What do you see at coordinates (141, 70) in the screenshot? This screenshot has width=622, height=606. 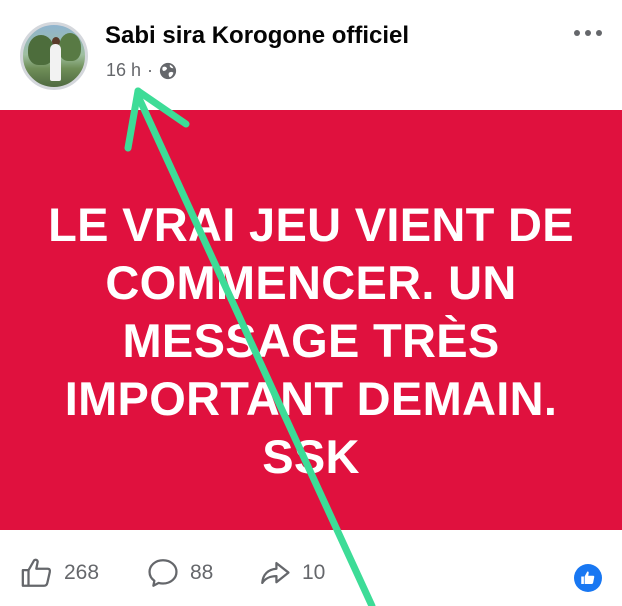 I see `post-meta: 16 h ·` at bounding box center [141, 70].